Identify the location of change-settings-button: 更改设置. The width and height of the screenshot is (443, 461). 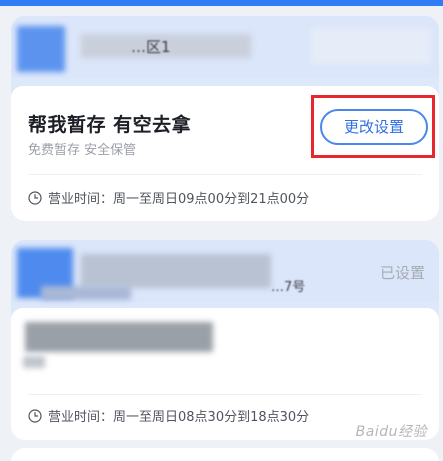
(374, 127).